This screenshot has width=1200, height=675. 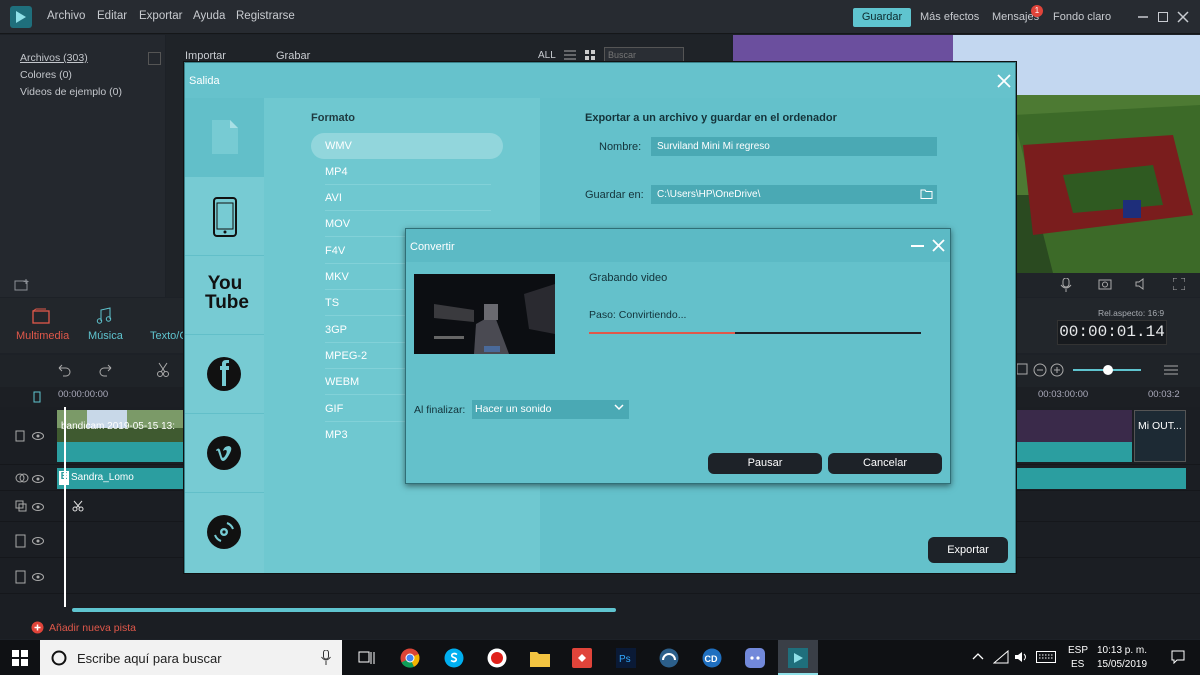 I want to click on filter-all: ALL, so click(x=547, y=55).